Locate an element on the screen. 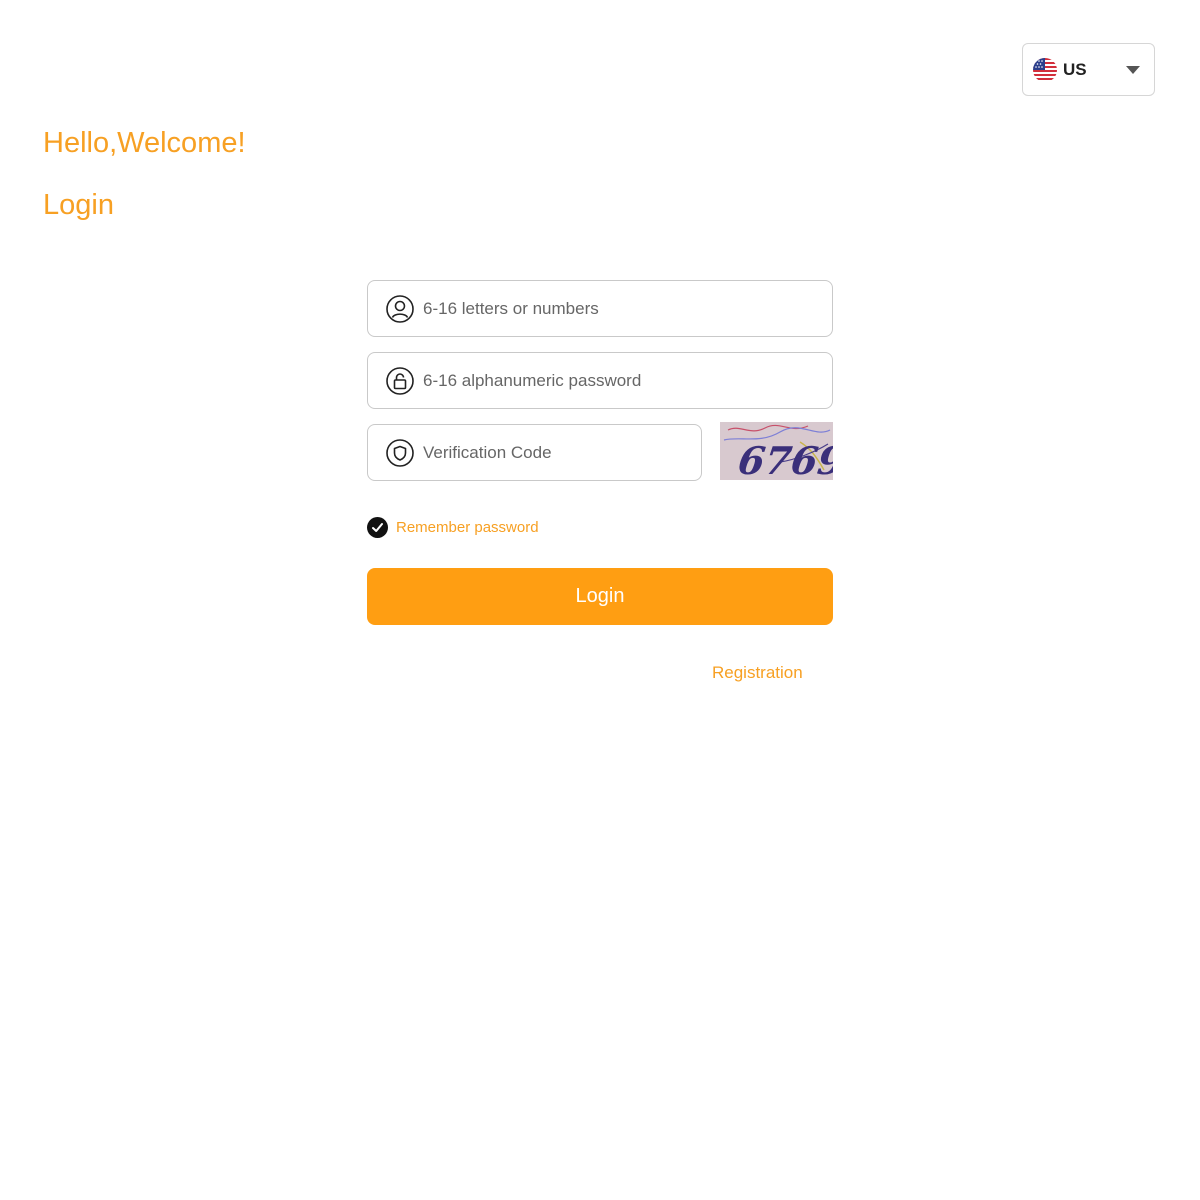 The width and height of the screenshot is (1200, 1200). password-input is located at coordinates (626, 380).